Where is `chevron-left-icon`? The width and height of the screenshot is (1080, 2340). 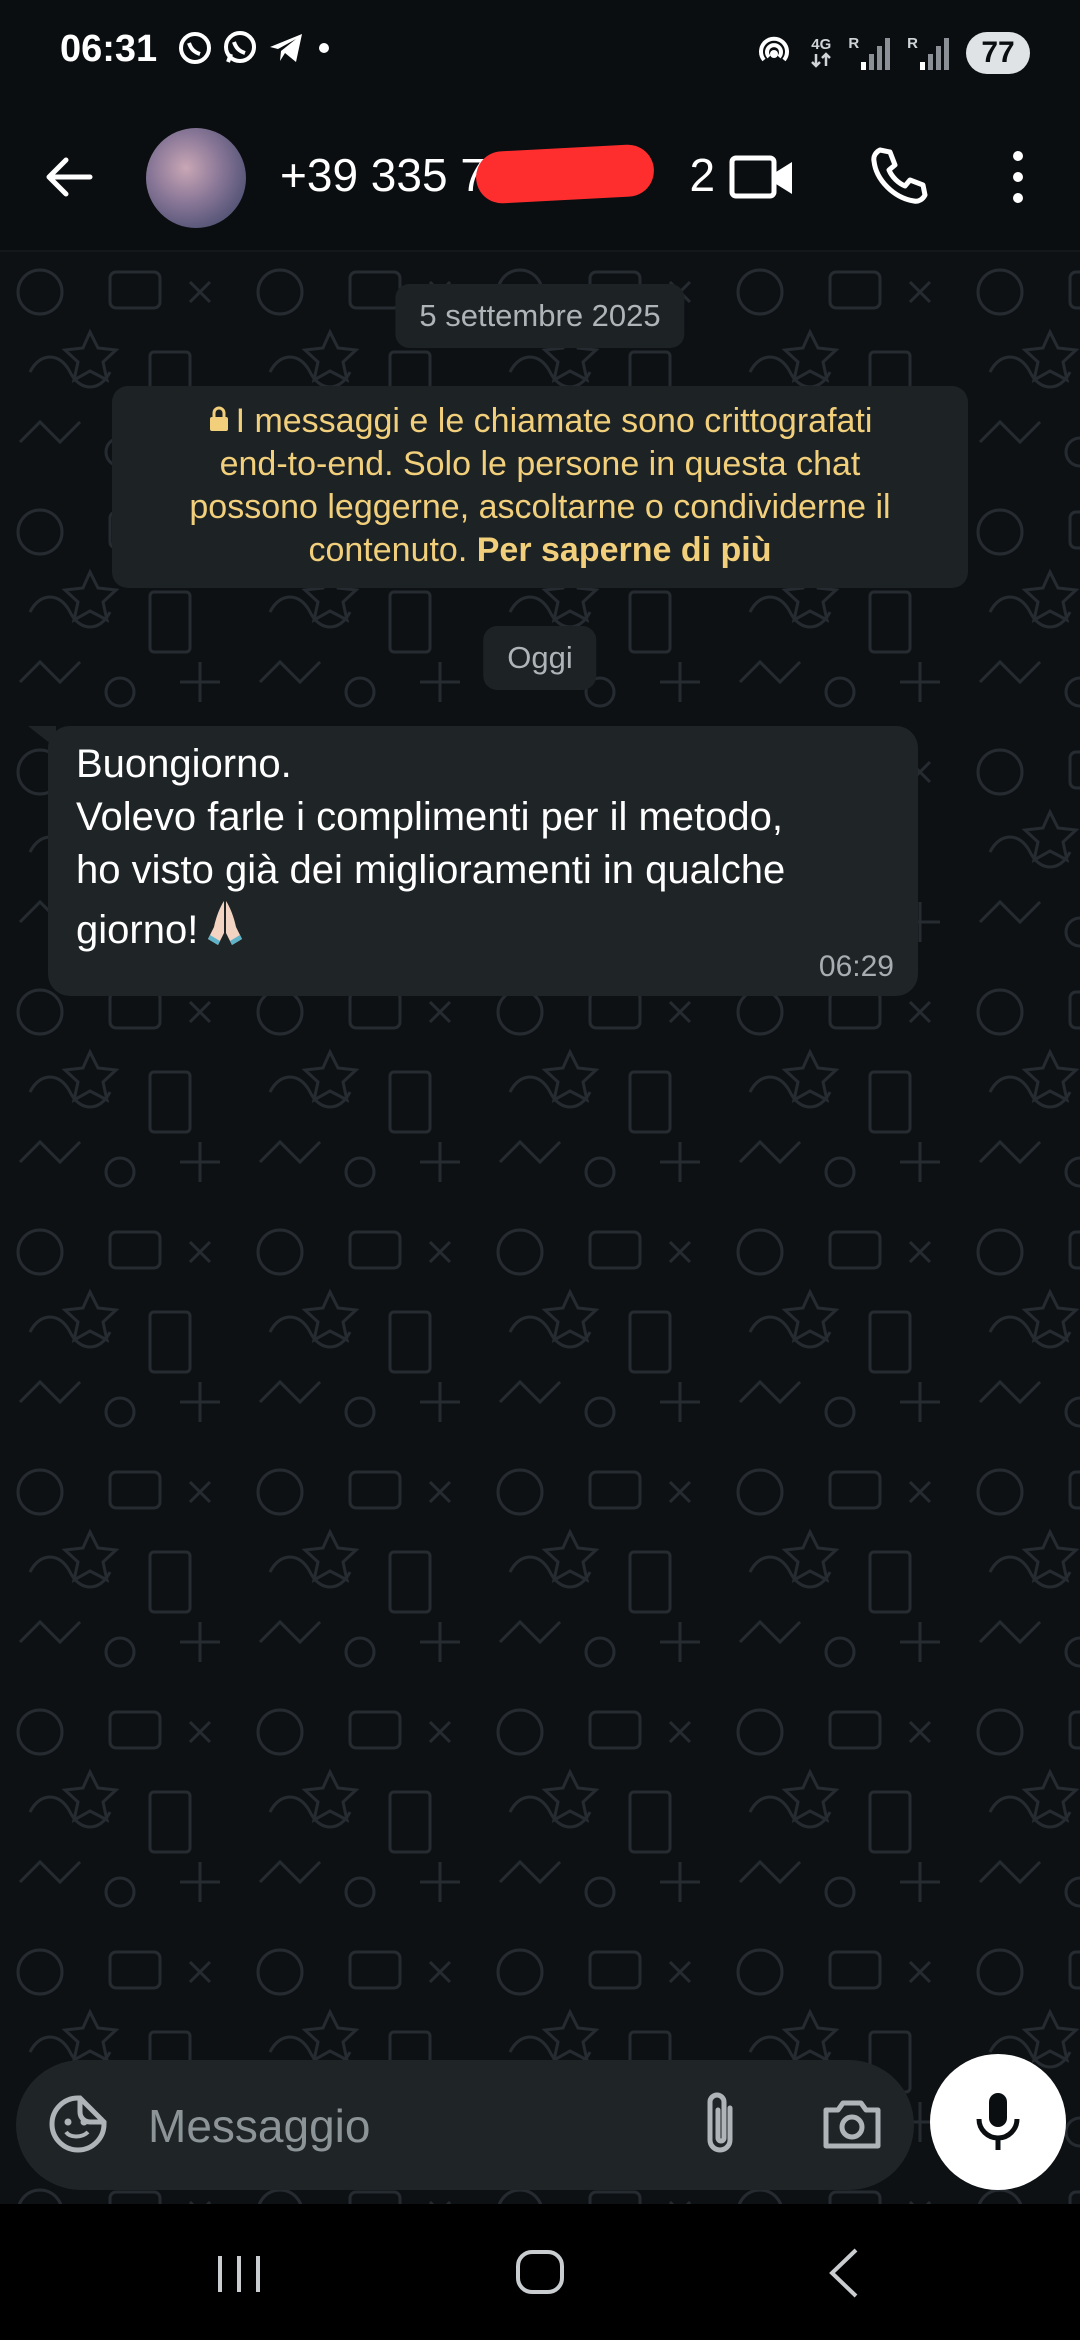 chevron-left-icon is located at coordinates (843, 2273).